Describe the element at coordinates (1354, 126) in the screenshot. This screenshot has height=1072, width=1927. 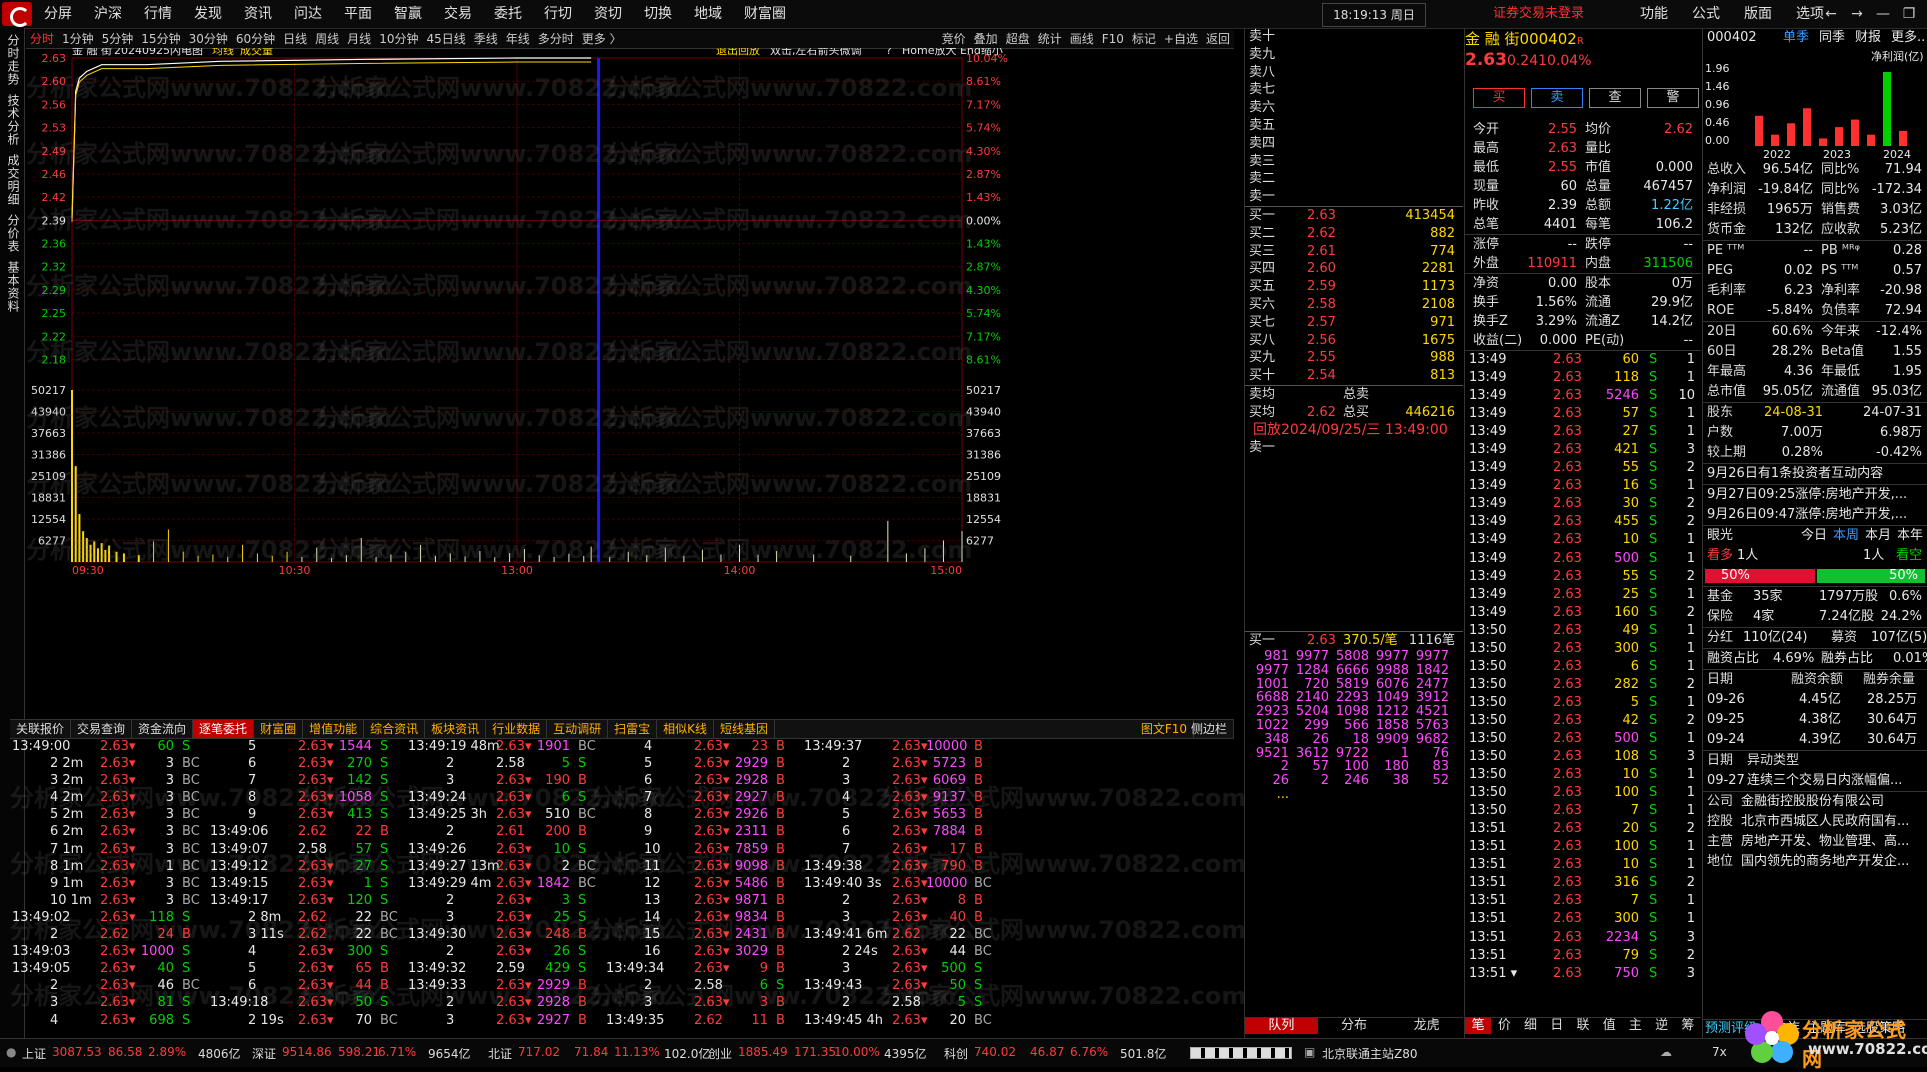
I see `ask-level-row: 卖五` at that location.